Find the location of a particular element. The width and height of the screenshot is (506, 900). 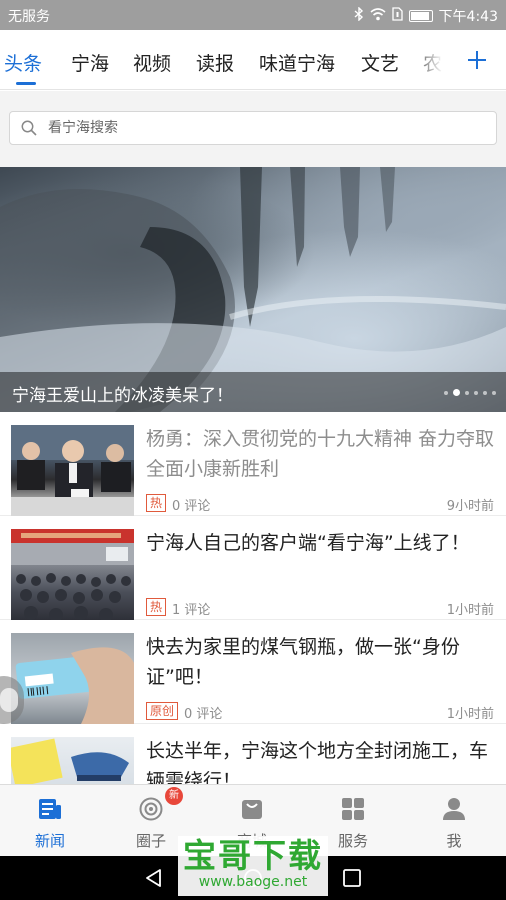

user-icon is located at coordinates (454, 809).